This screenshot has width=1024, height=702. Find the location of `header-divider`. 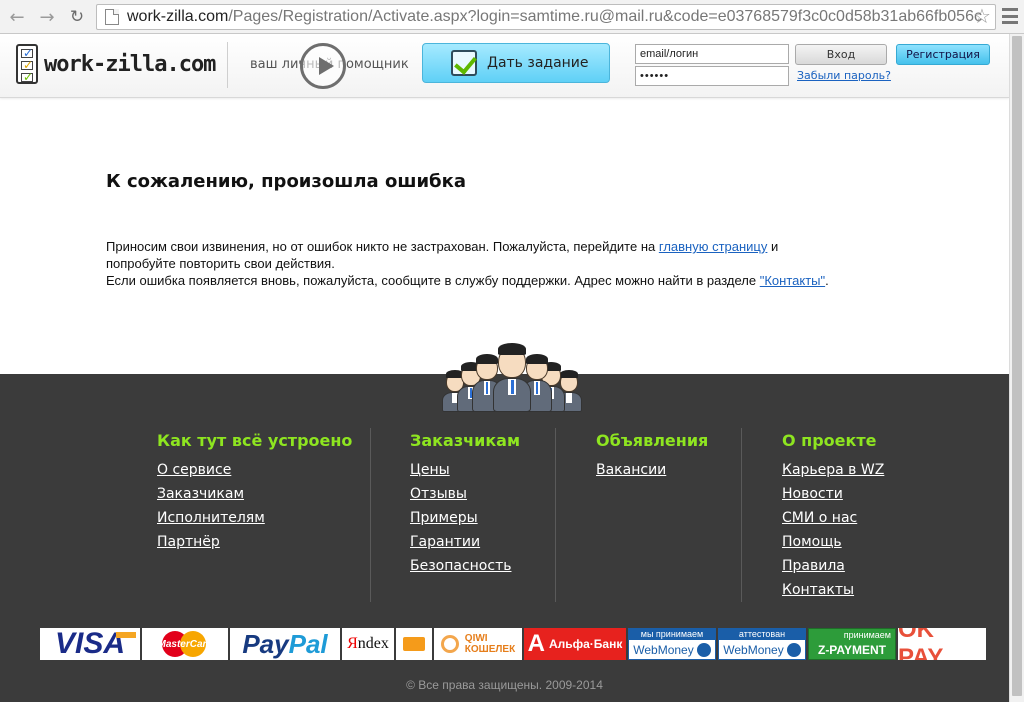

header-divider is located at coordinates (227, 65).